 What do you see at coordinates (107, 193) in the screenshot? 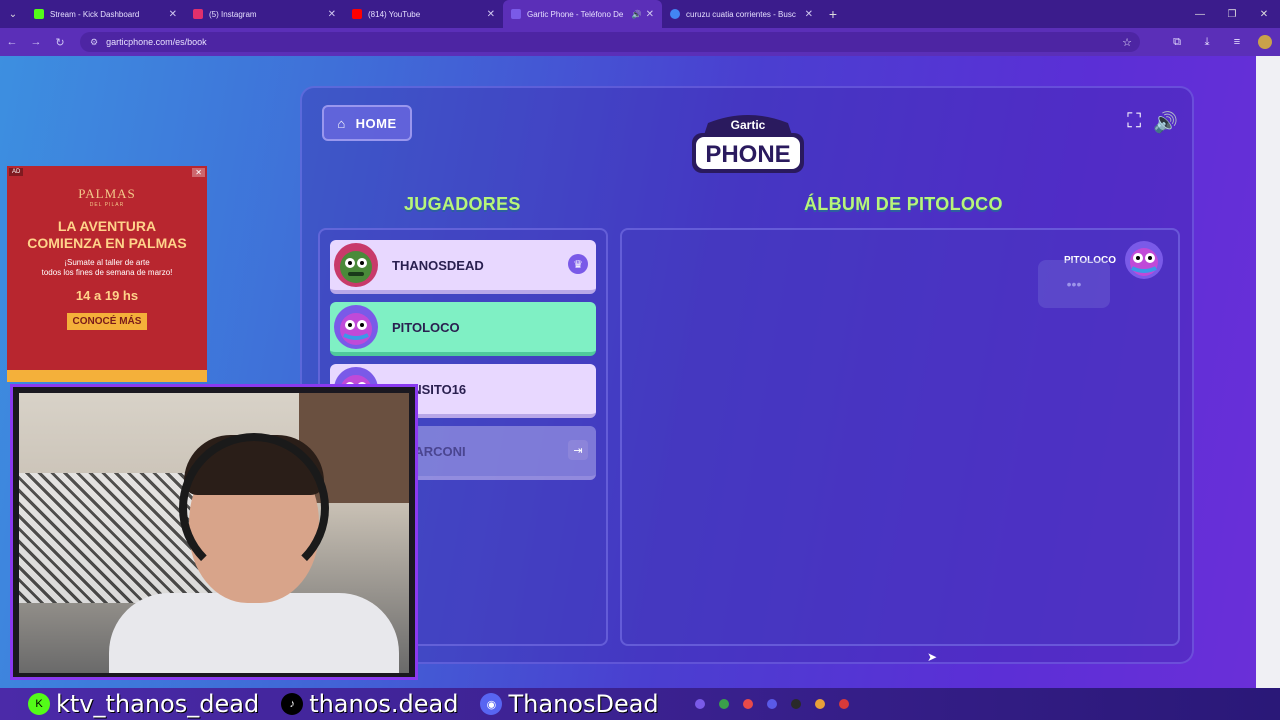
I see `ad-brand: PALMAS` at bounding box center [107, 193].